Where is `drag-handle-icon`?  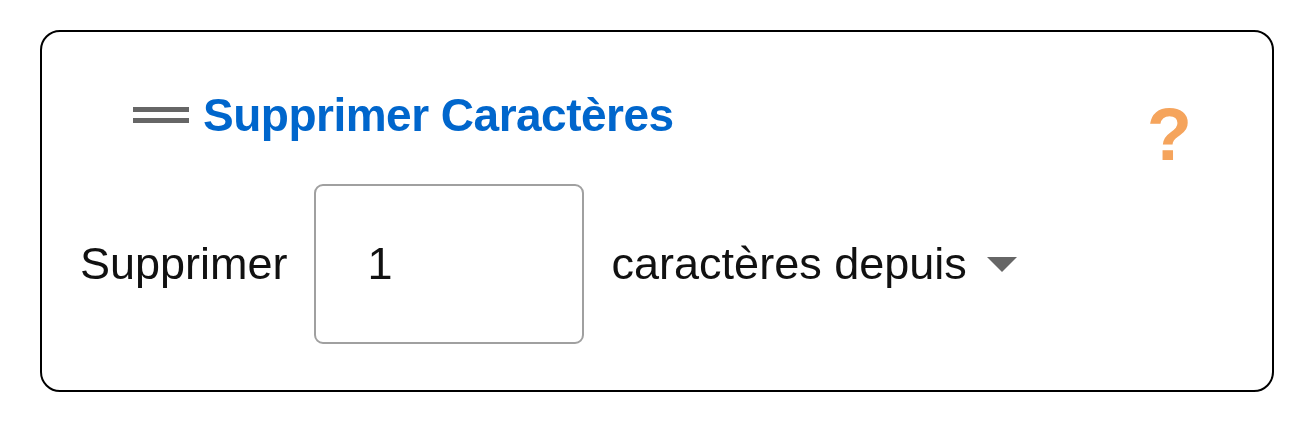
drag-handle-icon is located at coordinates (161, 115).